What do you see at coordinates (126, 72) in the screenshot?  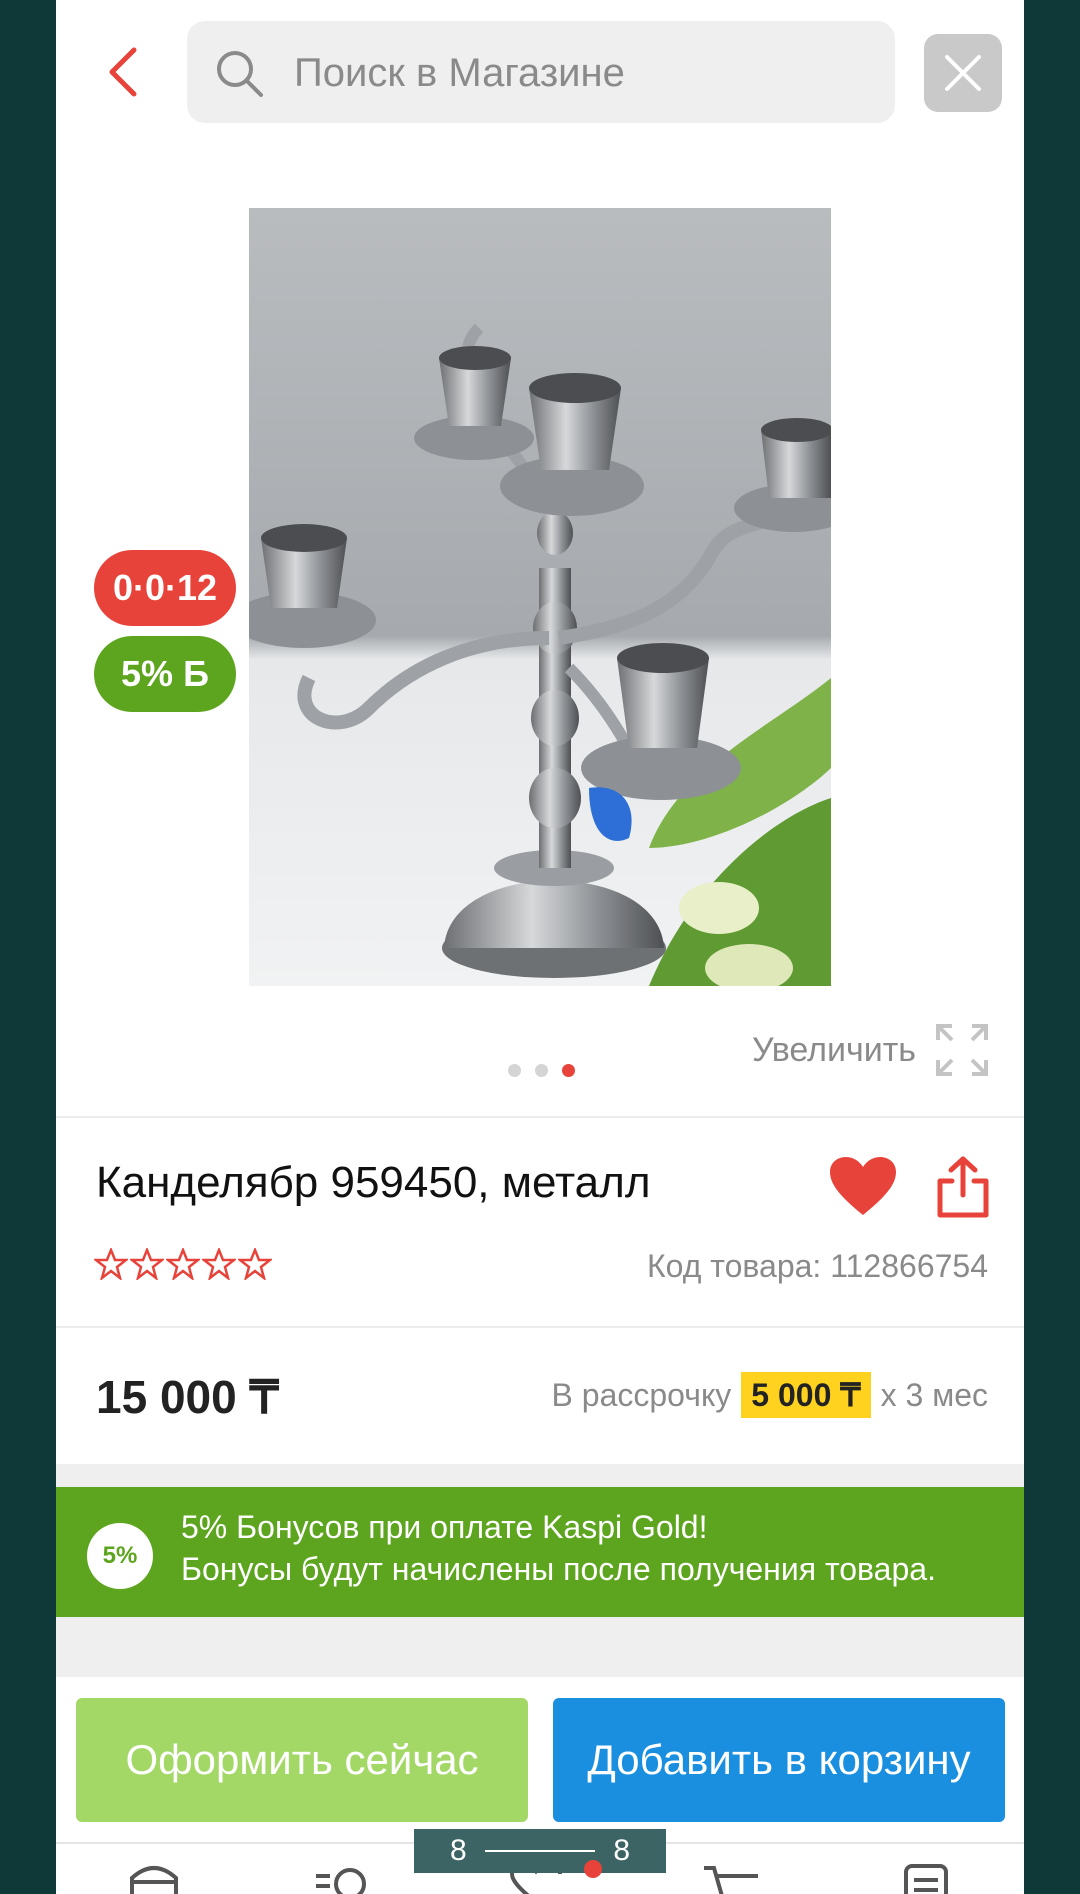 I see `back-chevron-icon` at bounding box center [126, 72].